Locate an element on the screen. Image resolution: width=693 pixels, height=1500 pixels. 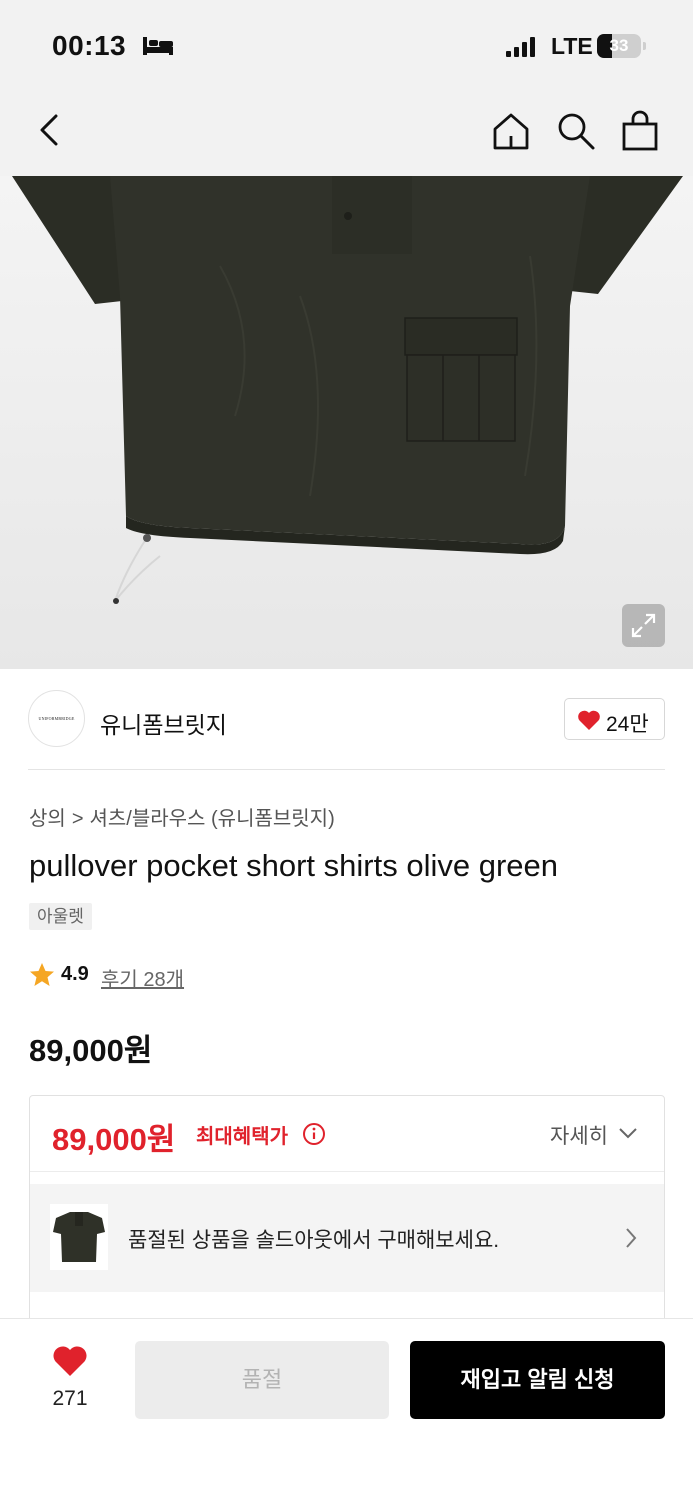
shopping-bag-icon is located at coordinates (640, 131).